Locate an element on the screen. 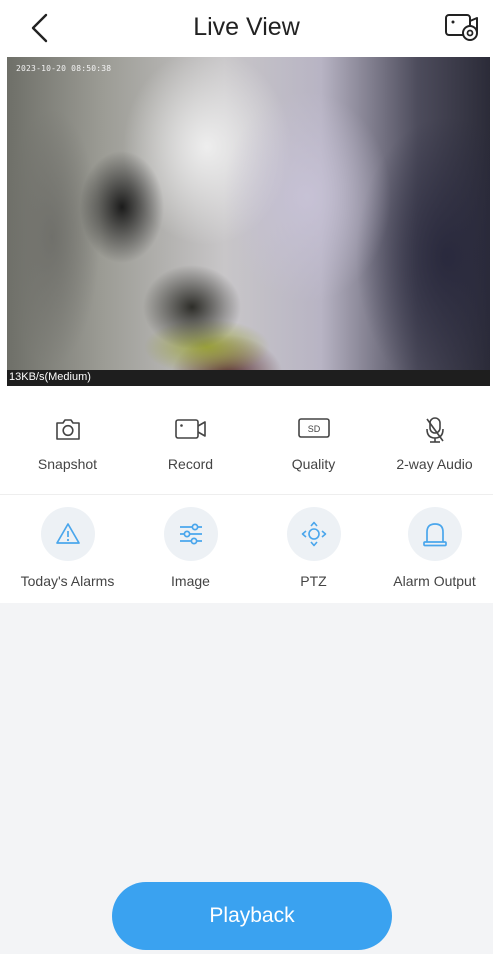  secondary-controls: Today's Alarms Image PTZ Alarm Output is located at coordinates (246, 549).